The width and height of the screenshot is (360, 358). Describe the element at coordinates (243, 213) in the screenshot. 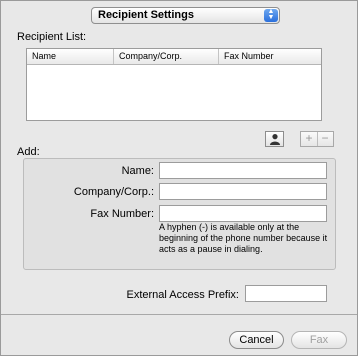

I see `fax-number-field` at that location.